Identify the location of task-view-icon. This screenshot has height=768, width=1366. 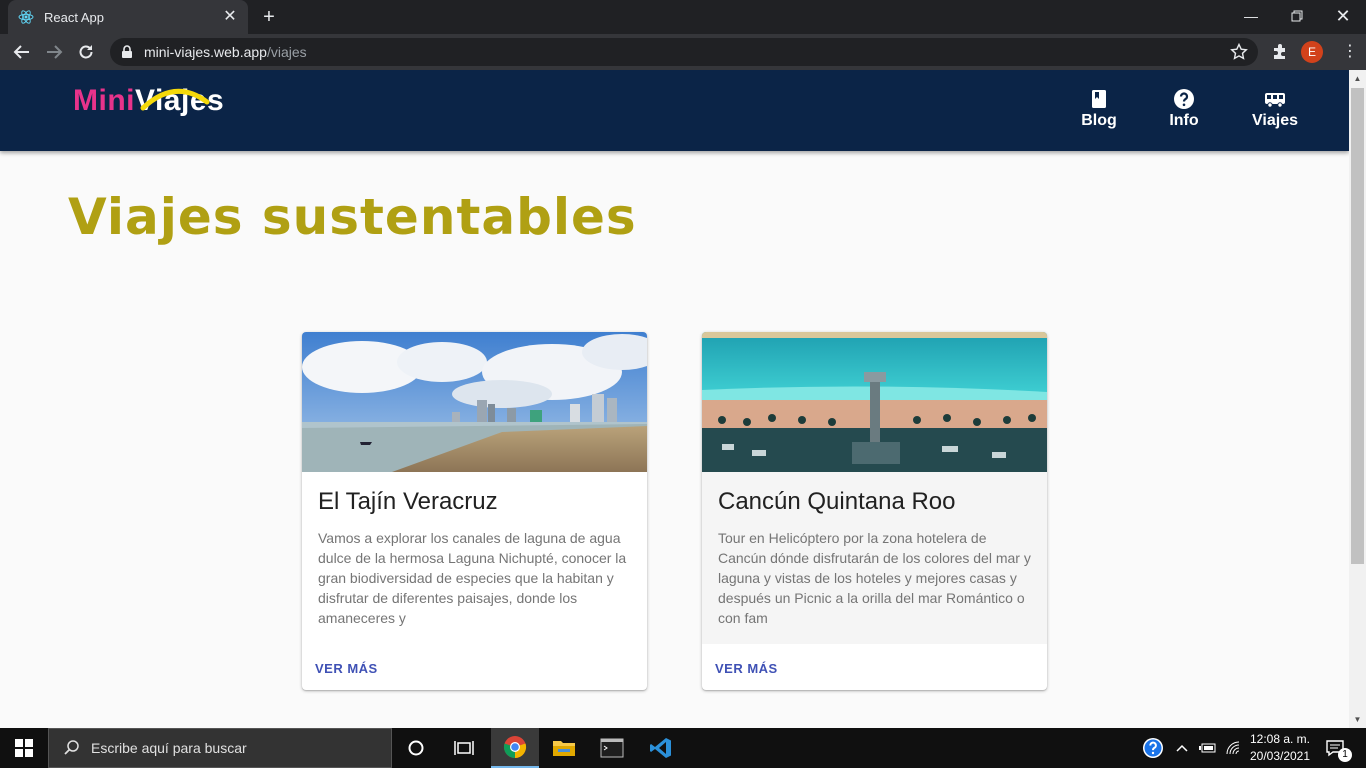
(464, 748).